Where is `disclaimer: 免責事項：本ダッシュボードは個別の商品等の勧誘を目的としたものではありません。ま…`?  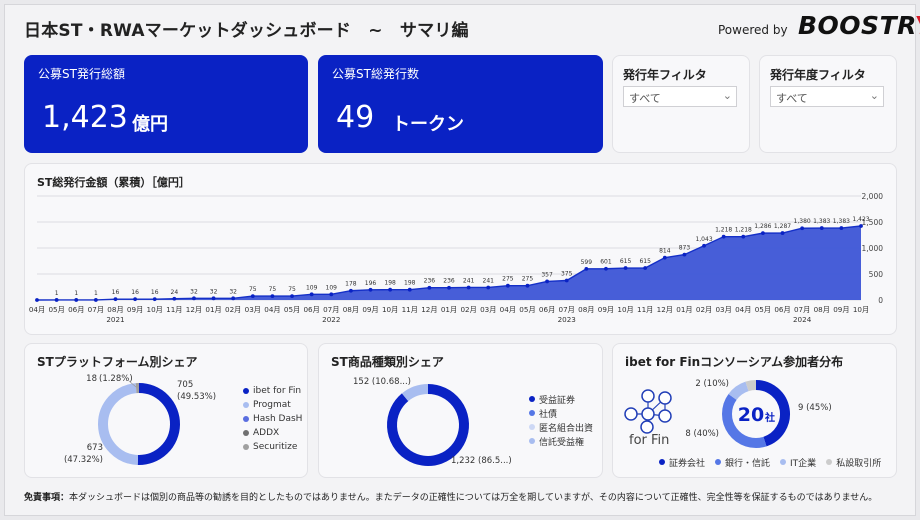 disclaimer: 免責事項：本ダッシュボードは個別の商品等の勧誘を目的としたものではありません。ま… is located at coordinates (450, 496).